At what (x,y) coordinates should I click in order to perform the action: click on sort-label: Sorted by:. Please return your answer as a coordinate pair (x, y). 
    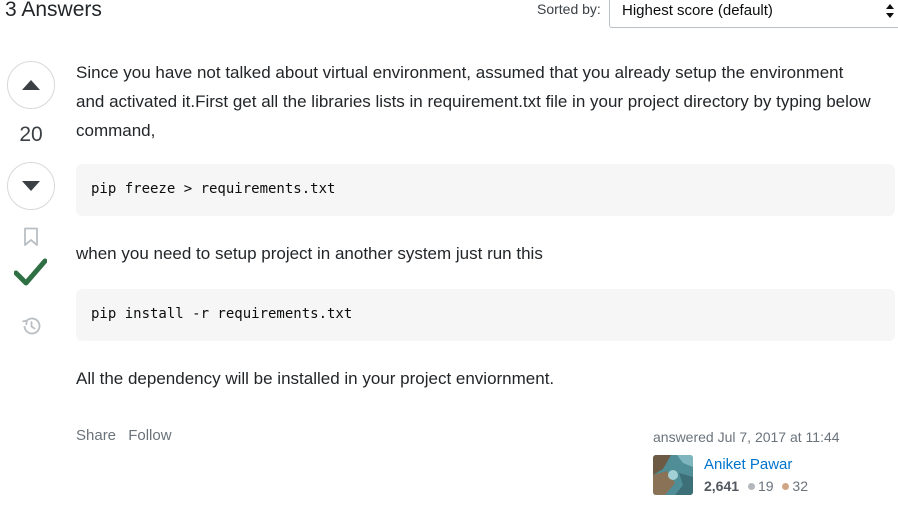
    Looking at the image, I should click on (569, 9).